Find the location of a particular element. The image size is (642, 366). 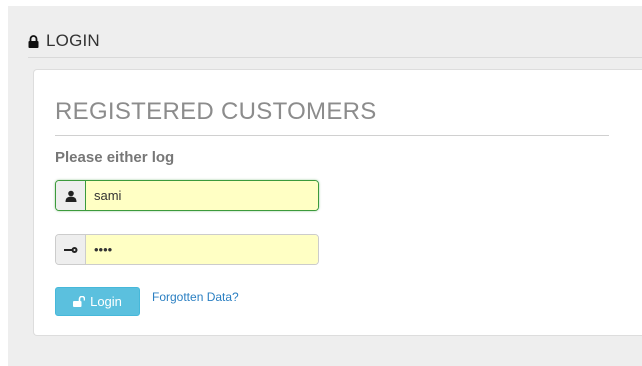

section-title: LOGIN is located at coordinates (73, 40).